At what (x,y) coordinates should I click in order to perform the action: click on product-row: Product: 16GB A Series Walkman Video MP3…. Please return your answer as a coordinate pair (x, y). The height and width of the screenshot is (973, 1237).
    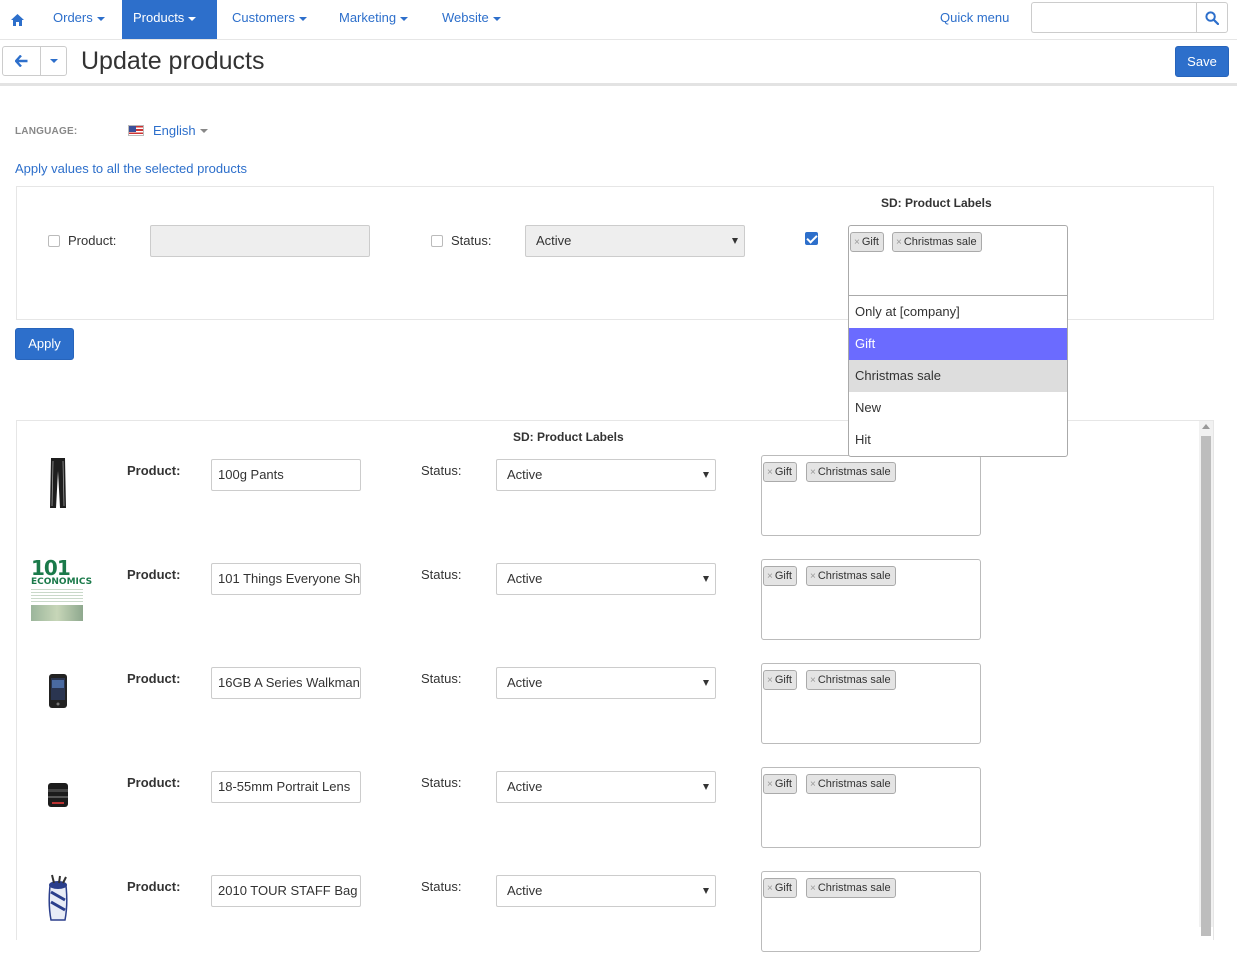
    Looking at the image, I should click on (617, 713).